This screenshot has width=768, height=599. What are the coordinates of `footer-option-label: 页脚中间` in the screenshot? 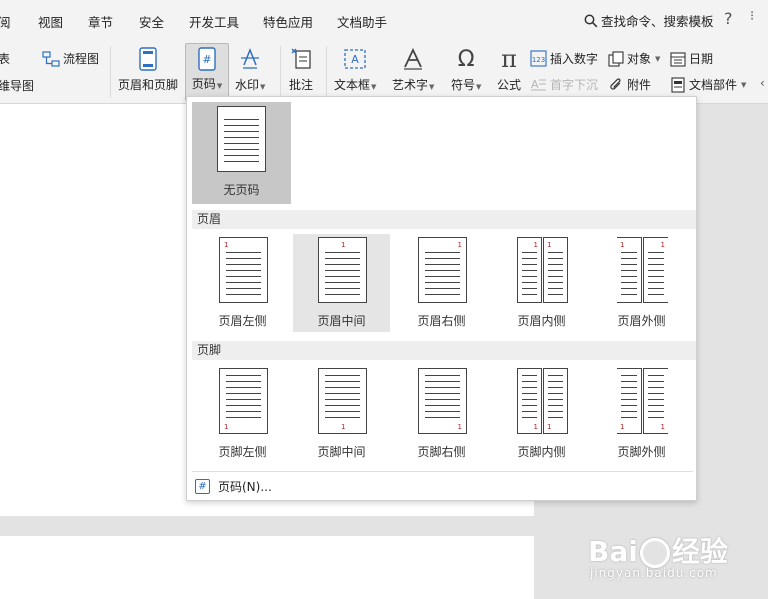 It's located at (341, 452).